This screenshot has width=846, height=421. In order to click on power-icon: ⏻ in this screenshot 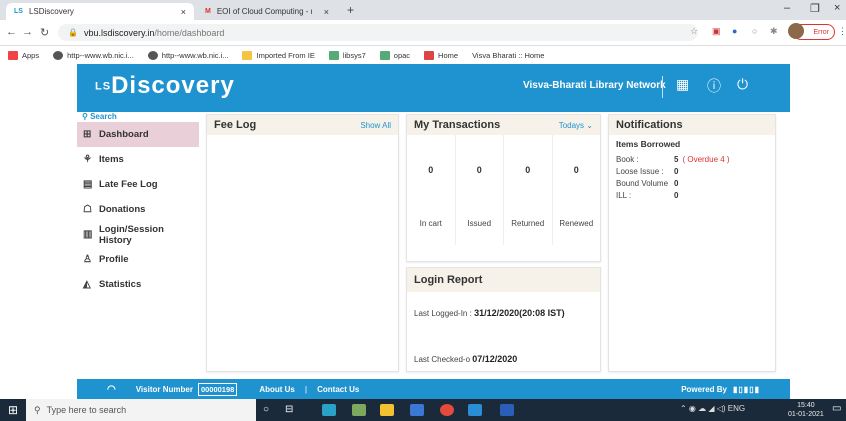, I will do `click(742, 84)`.